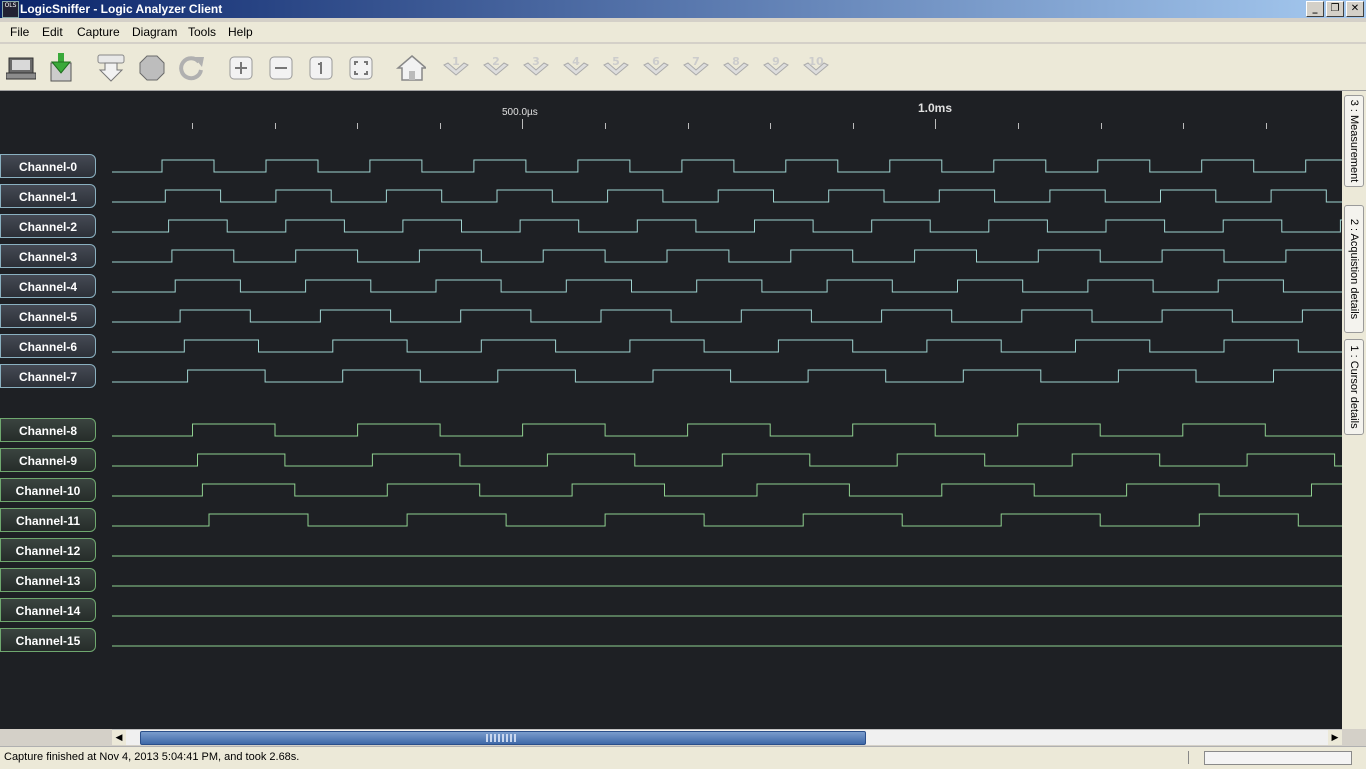  I want to click on scrollbar-thumb, so click(503, 738).